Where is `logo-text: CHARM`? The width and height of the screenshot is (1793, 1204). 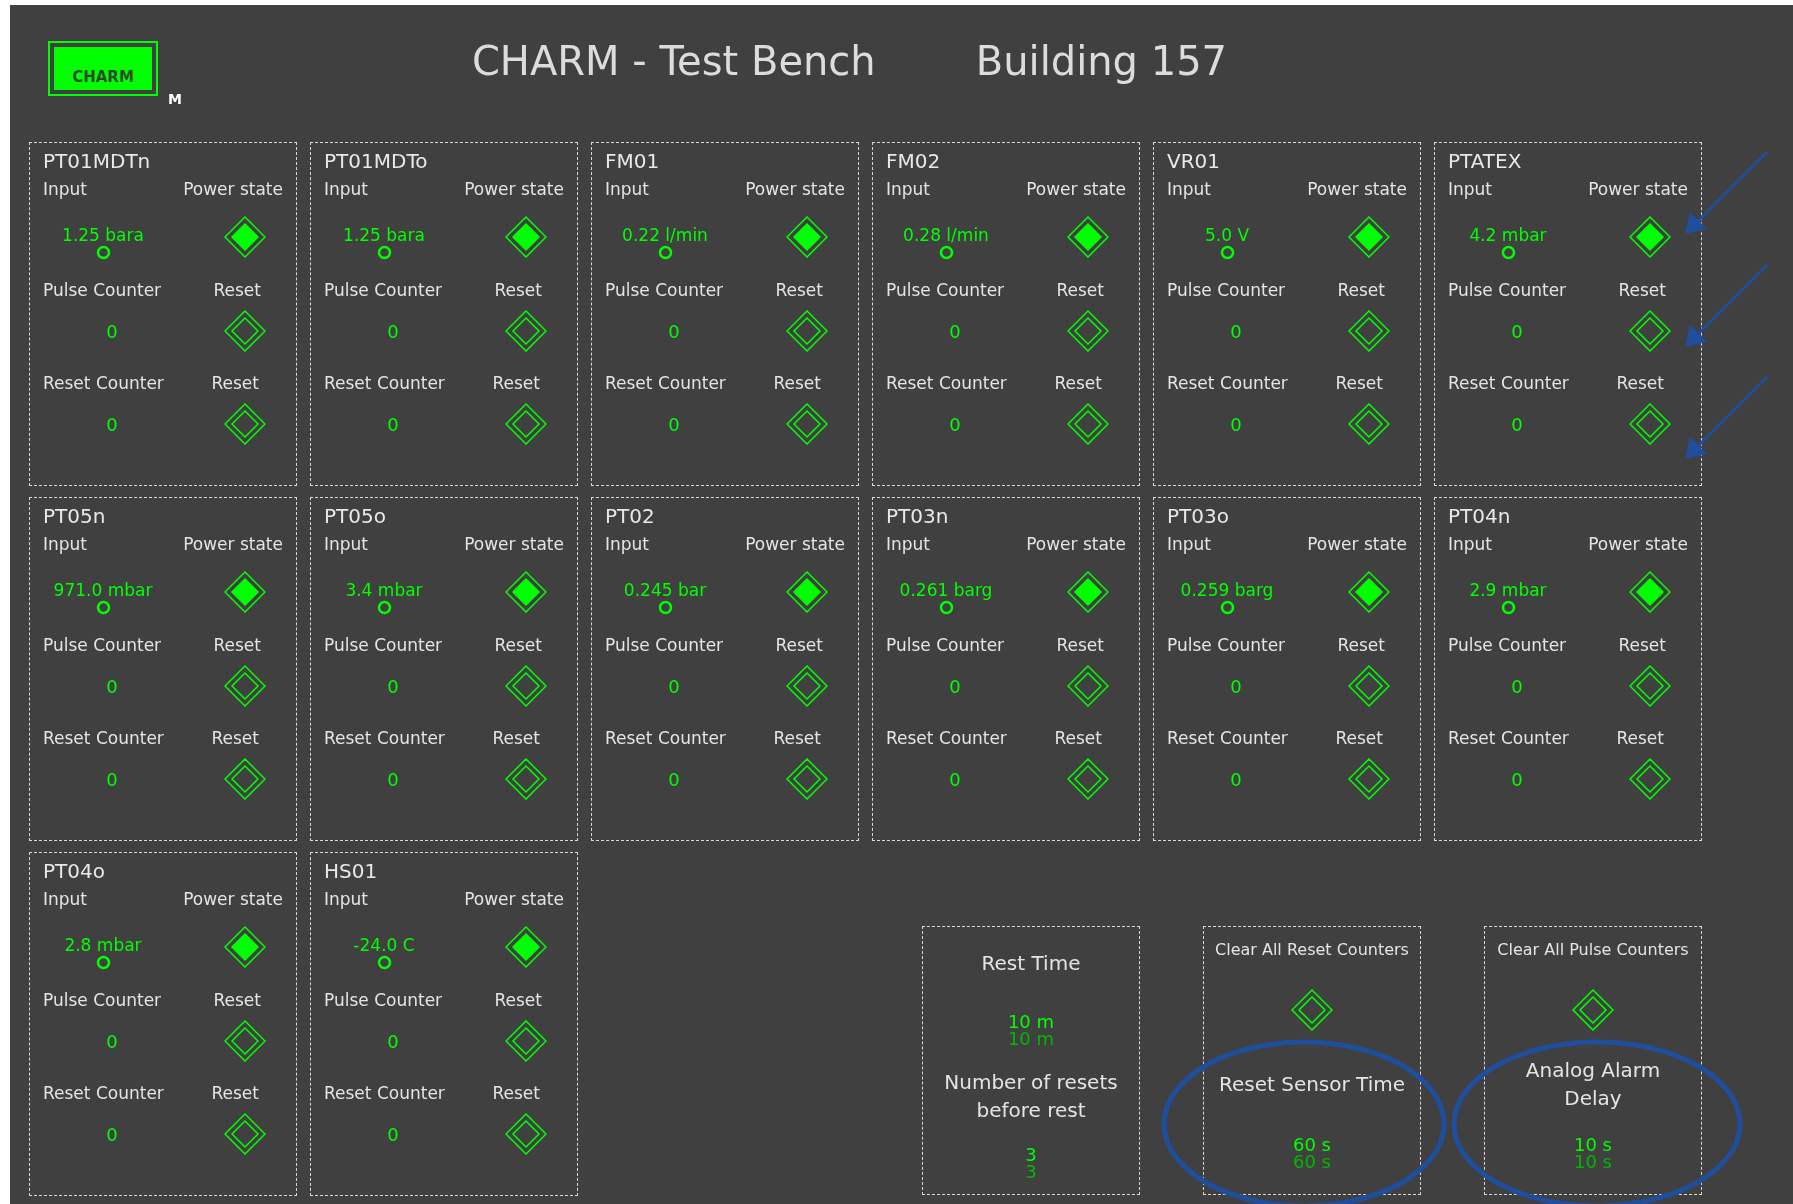
logo-text: CHARM is located at coordinates (103, 68).